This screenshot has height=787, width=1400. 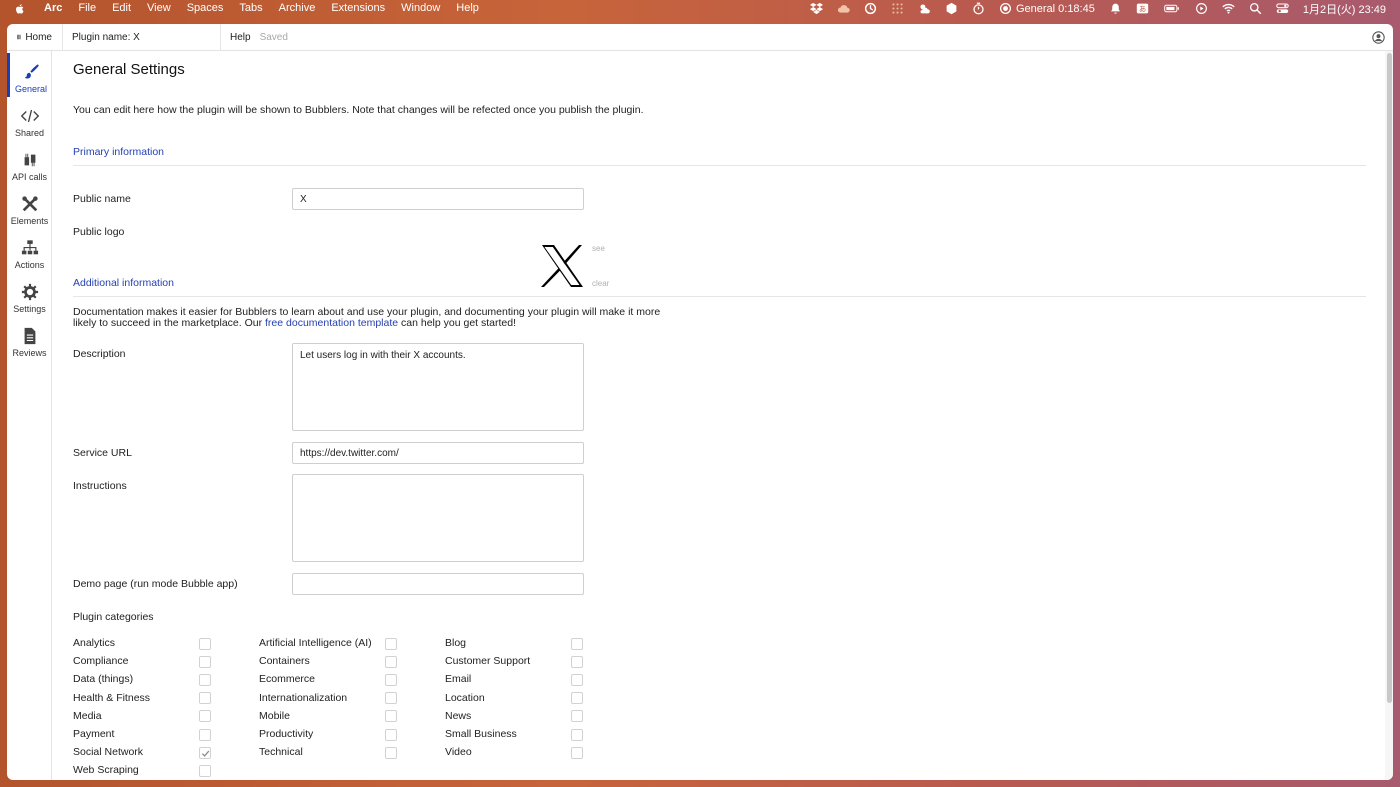 What do you see at coordinates (1344, 9) in the screenshot?
I see `menubar-clock: 1月2日(火) 23:49` at bounding box center [1344, 9].